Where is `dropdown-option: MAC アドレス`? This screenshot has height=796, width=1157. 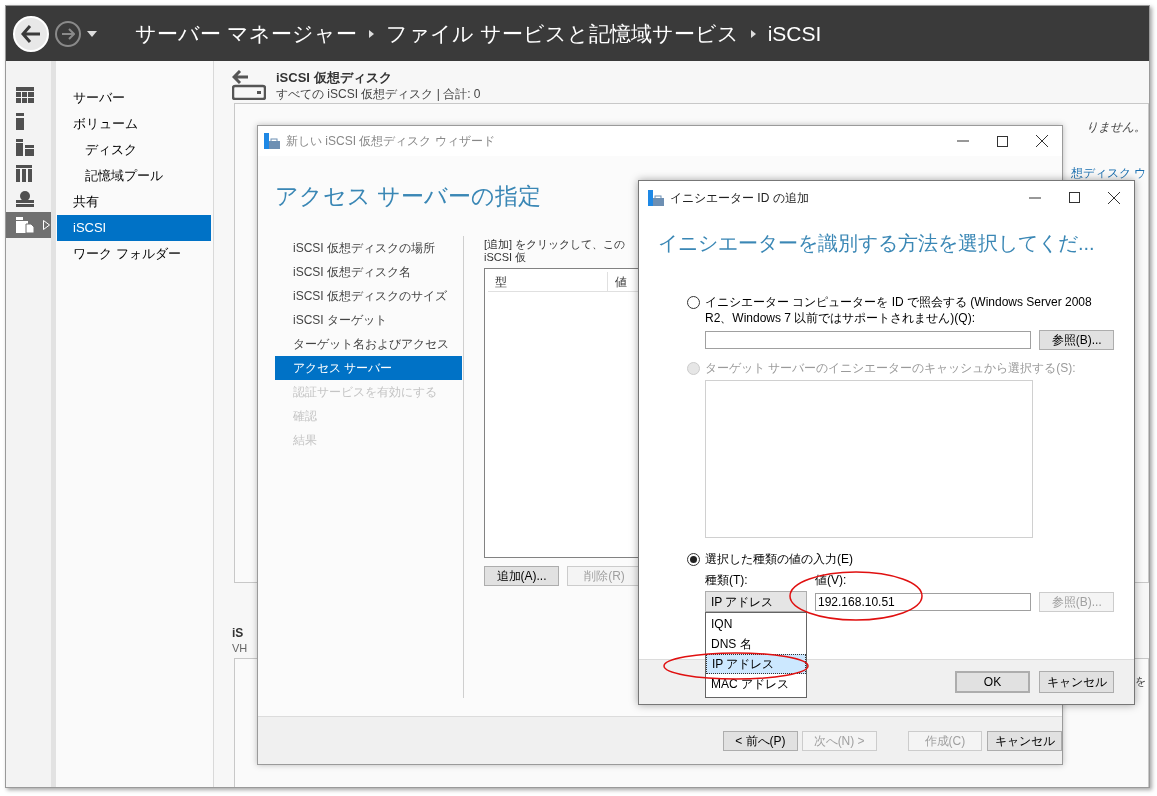 dropdown-option: MAC アドレス is located at coordinates (756, 684).